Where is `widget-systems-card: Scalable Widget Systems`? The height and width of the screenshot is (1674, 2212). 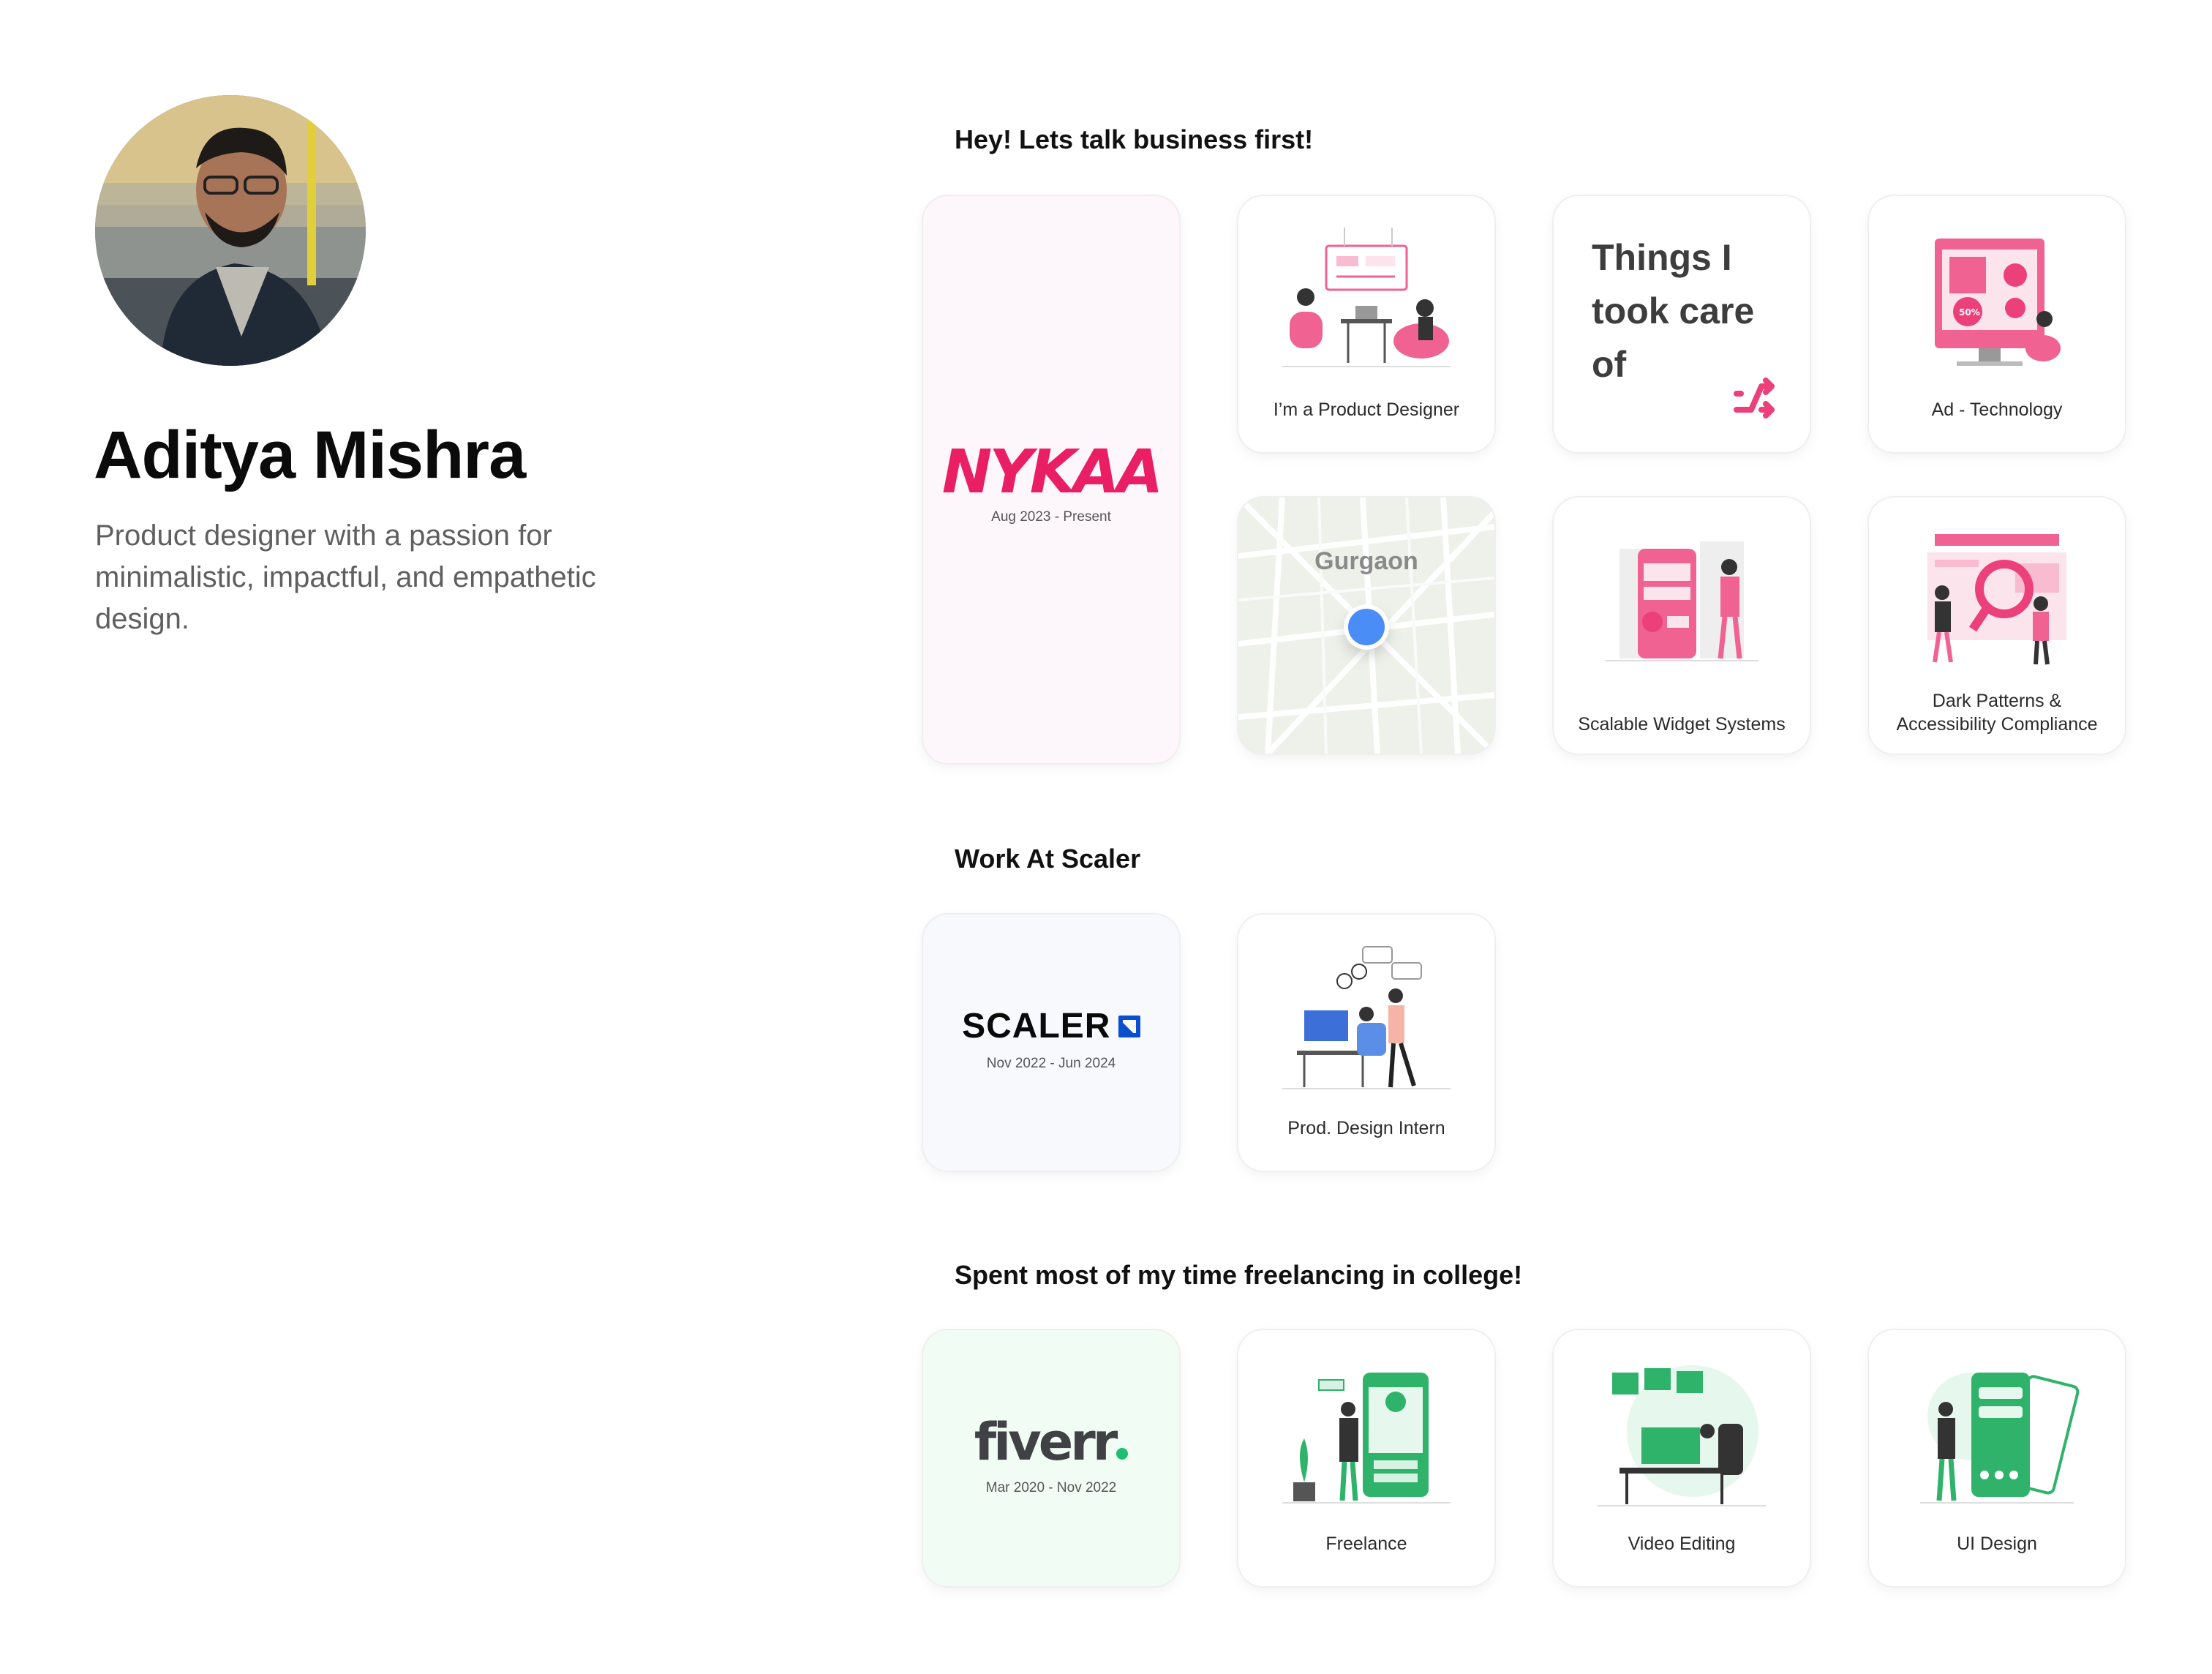 widget-systems-card: Scalable Widget Systems is located at coordinates (1682, 626).